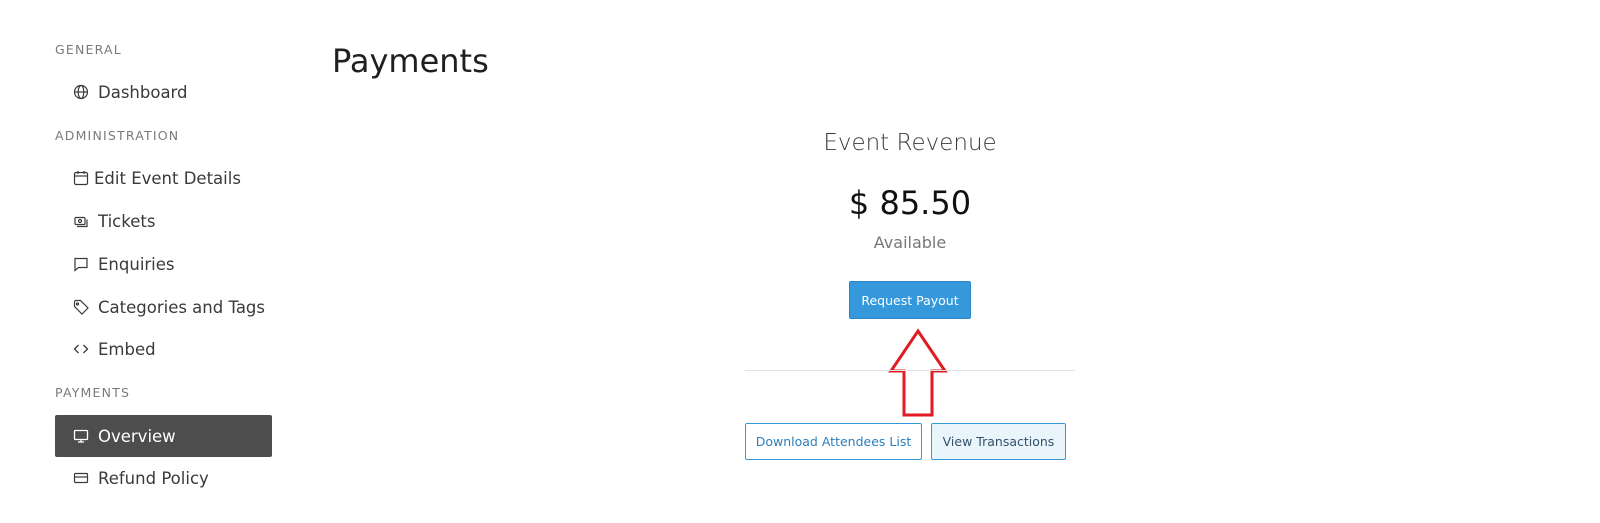  Describe the element at coordinates (833, 441) in the screenshot. I see `download-attendees-list-button: Download Attendees List` at that location.